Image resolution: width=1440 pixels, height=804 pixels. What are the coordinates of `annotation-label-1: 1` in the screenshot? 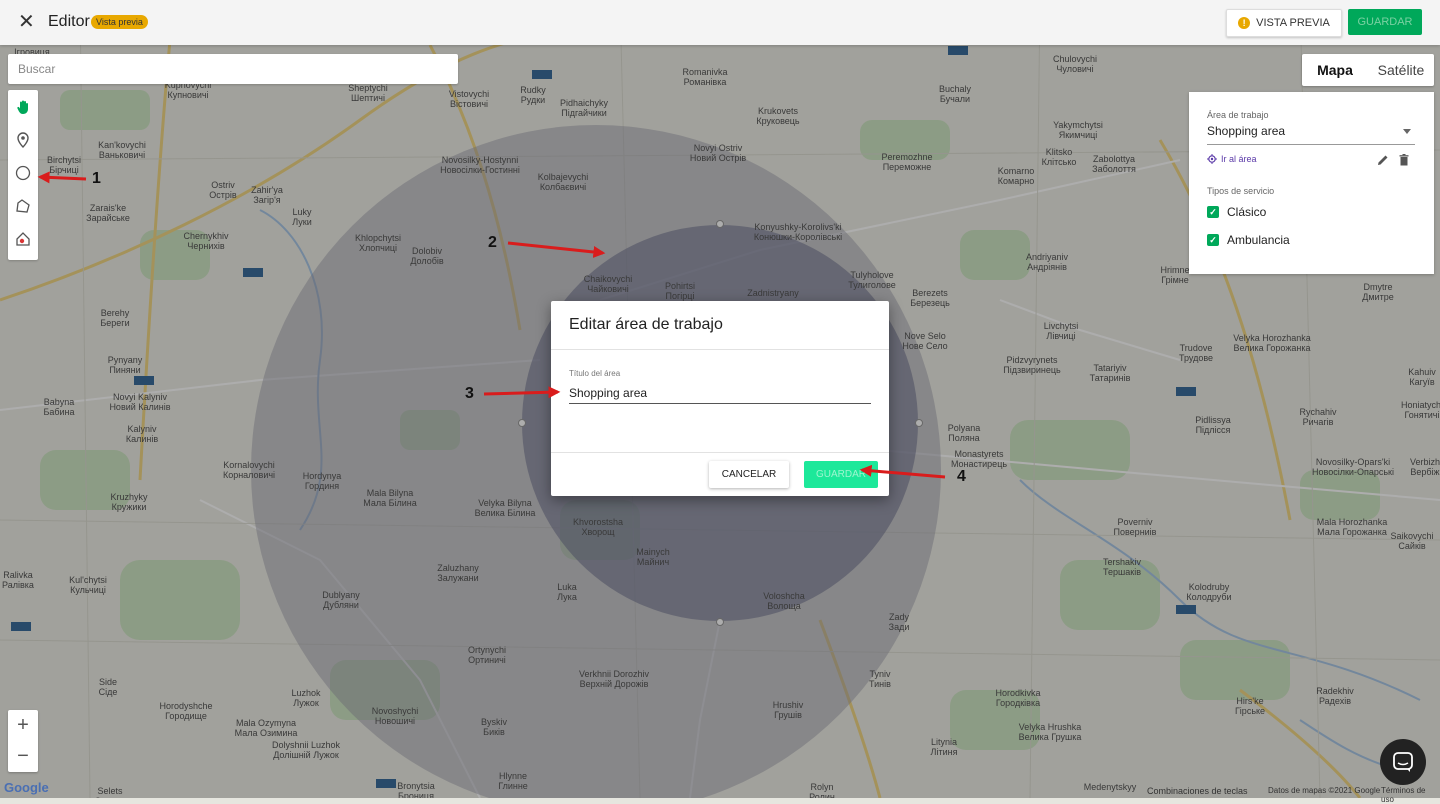 It's located at (96, 178).